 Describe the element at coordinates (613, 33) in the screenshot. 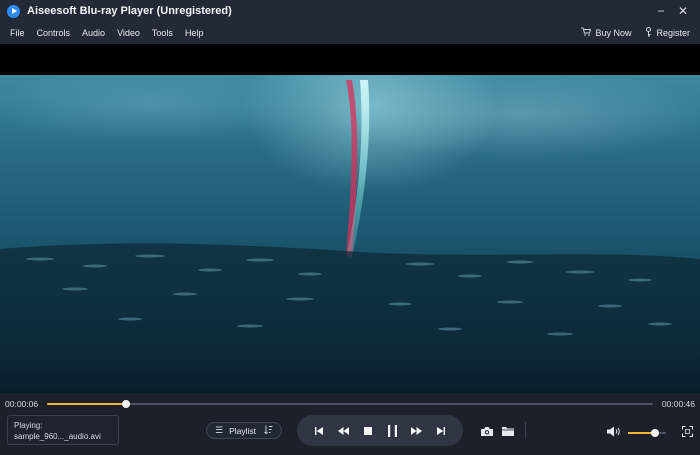

I see `buy-now-label: Buy Now` at that location.